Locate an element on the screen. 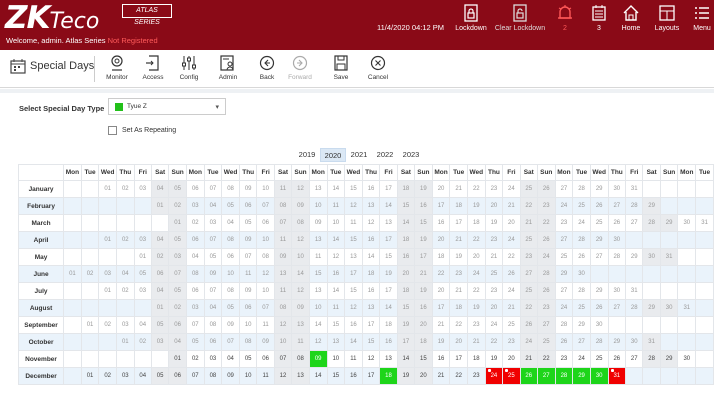 Image resolution: width=714 pixels, height=396 pixels. calendar-day-cell: 11 is located at coordinates (353, 359).